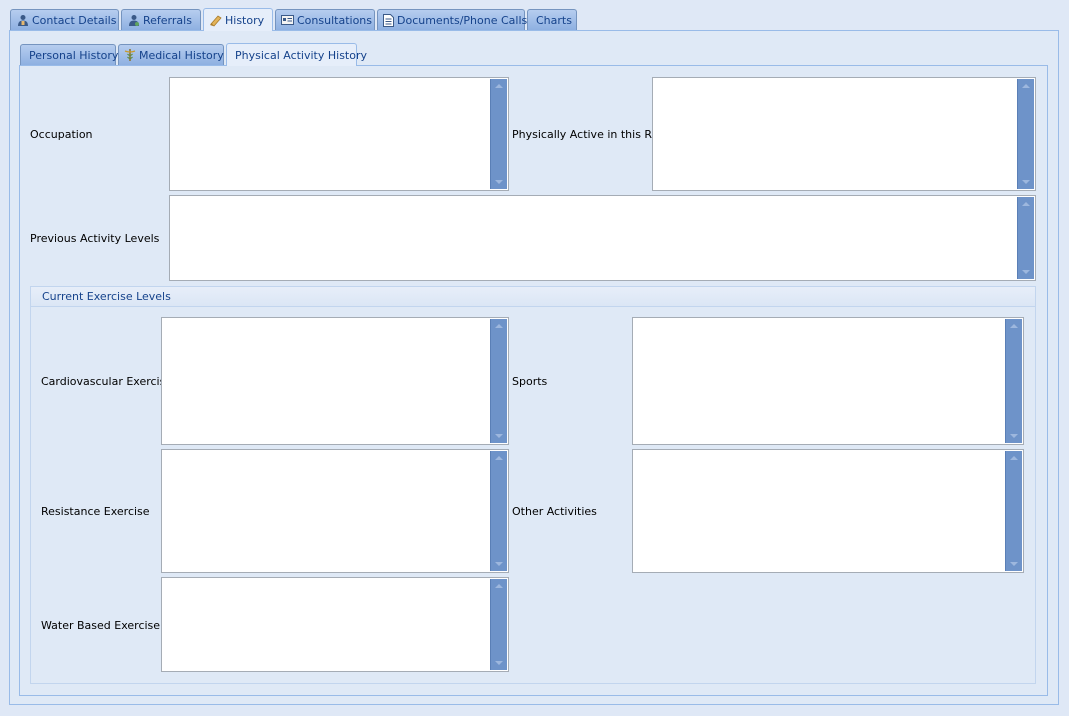 This screenshot has height=716, width=1069. What do you see at coordinates (301, 55) in the screenshot?
I see `tab-physical-activity-history-label: Physical Activity History` at bounding box center [301, 55].